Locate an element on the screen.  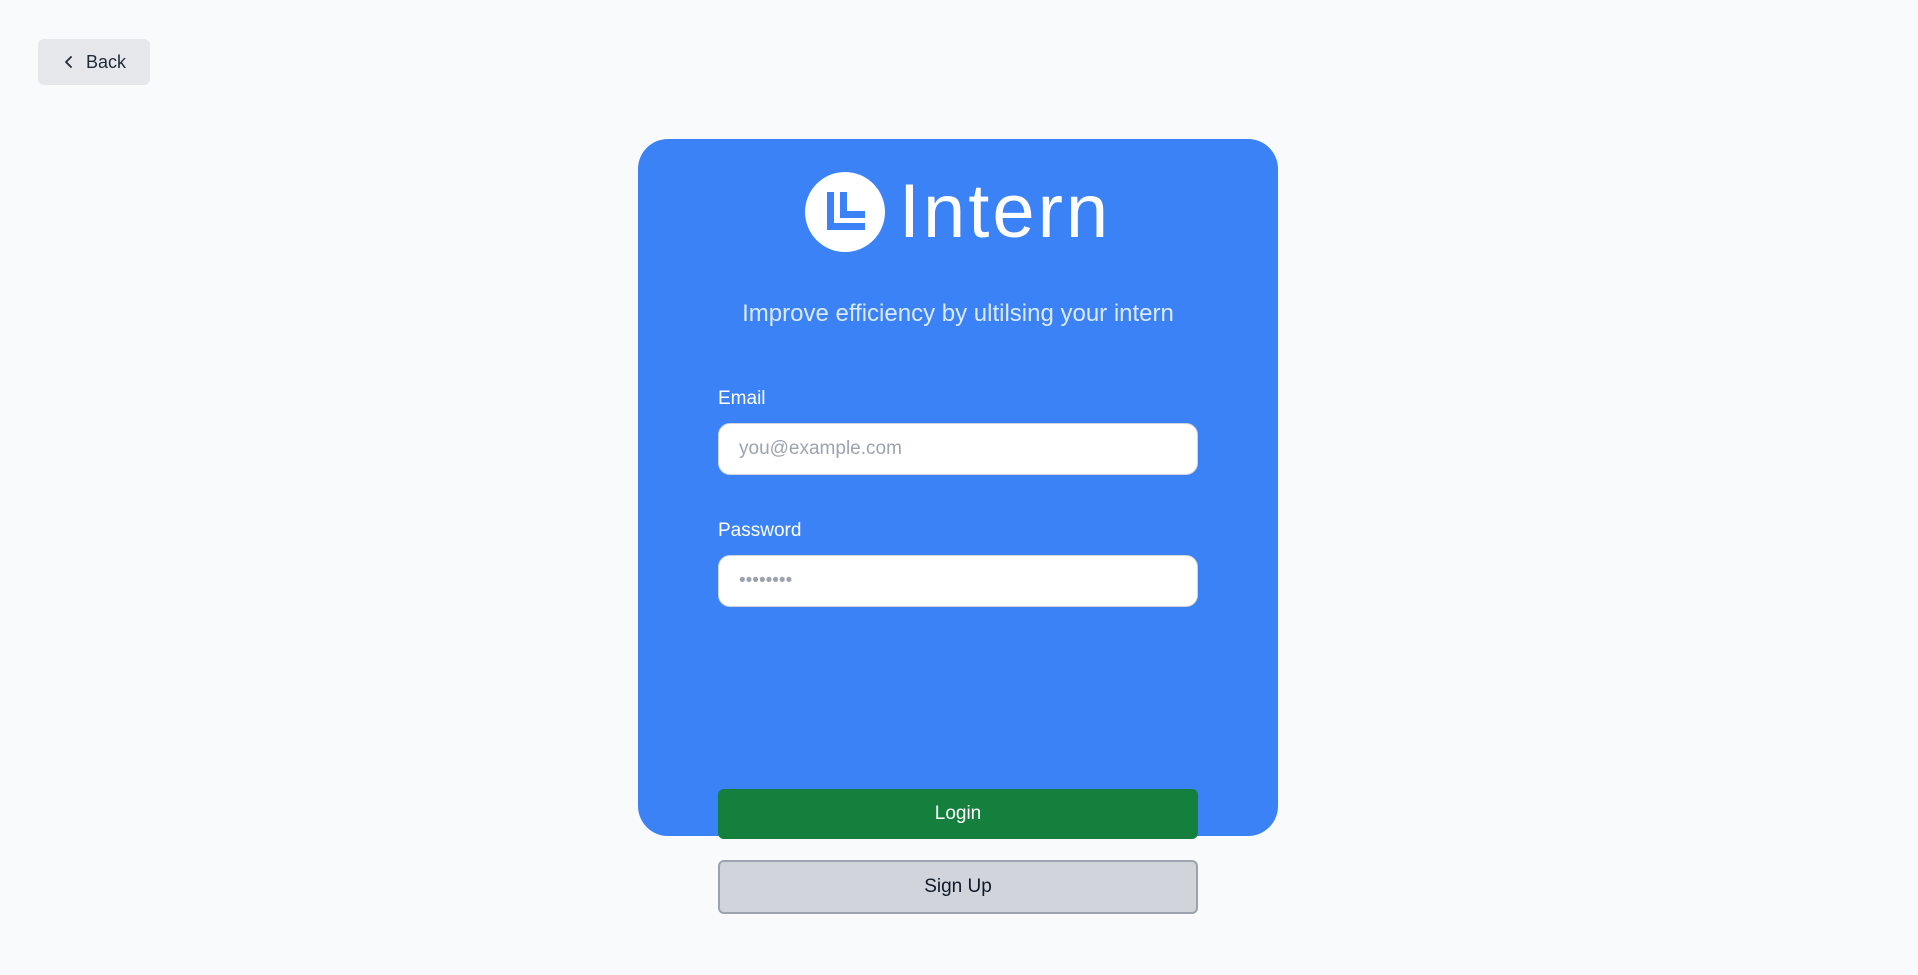
password-input is located at coordinates (958, 581).